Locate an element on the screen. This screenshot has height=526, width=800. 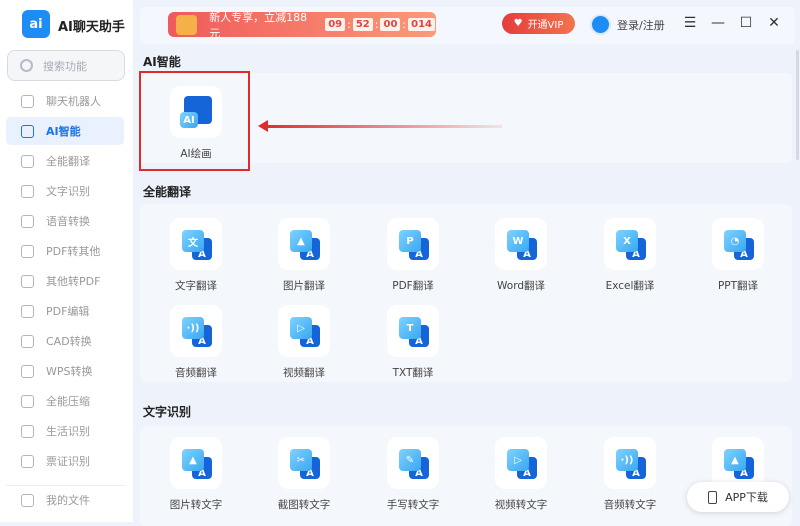
search-icon is located at coordinates (26, 65).